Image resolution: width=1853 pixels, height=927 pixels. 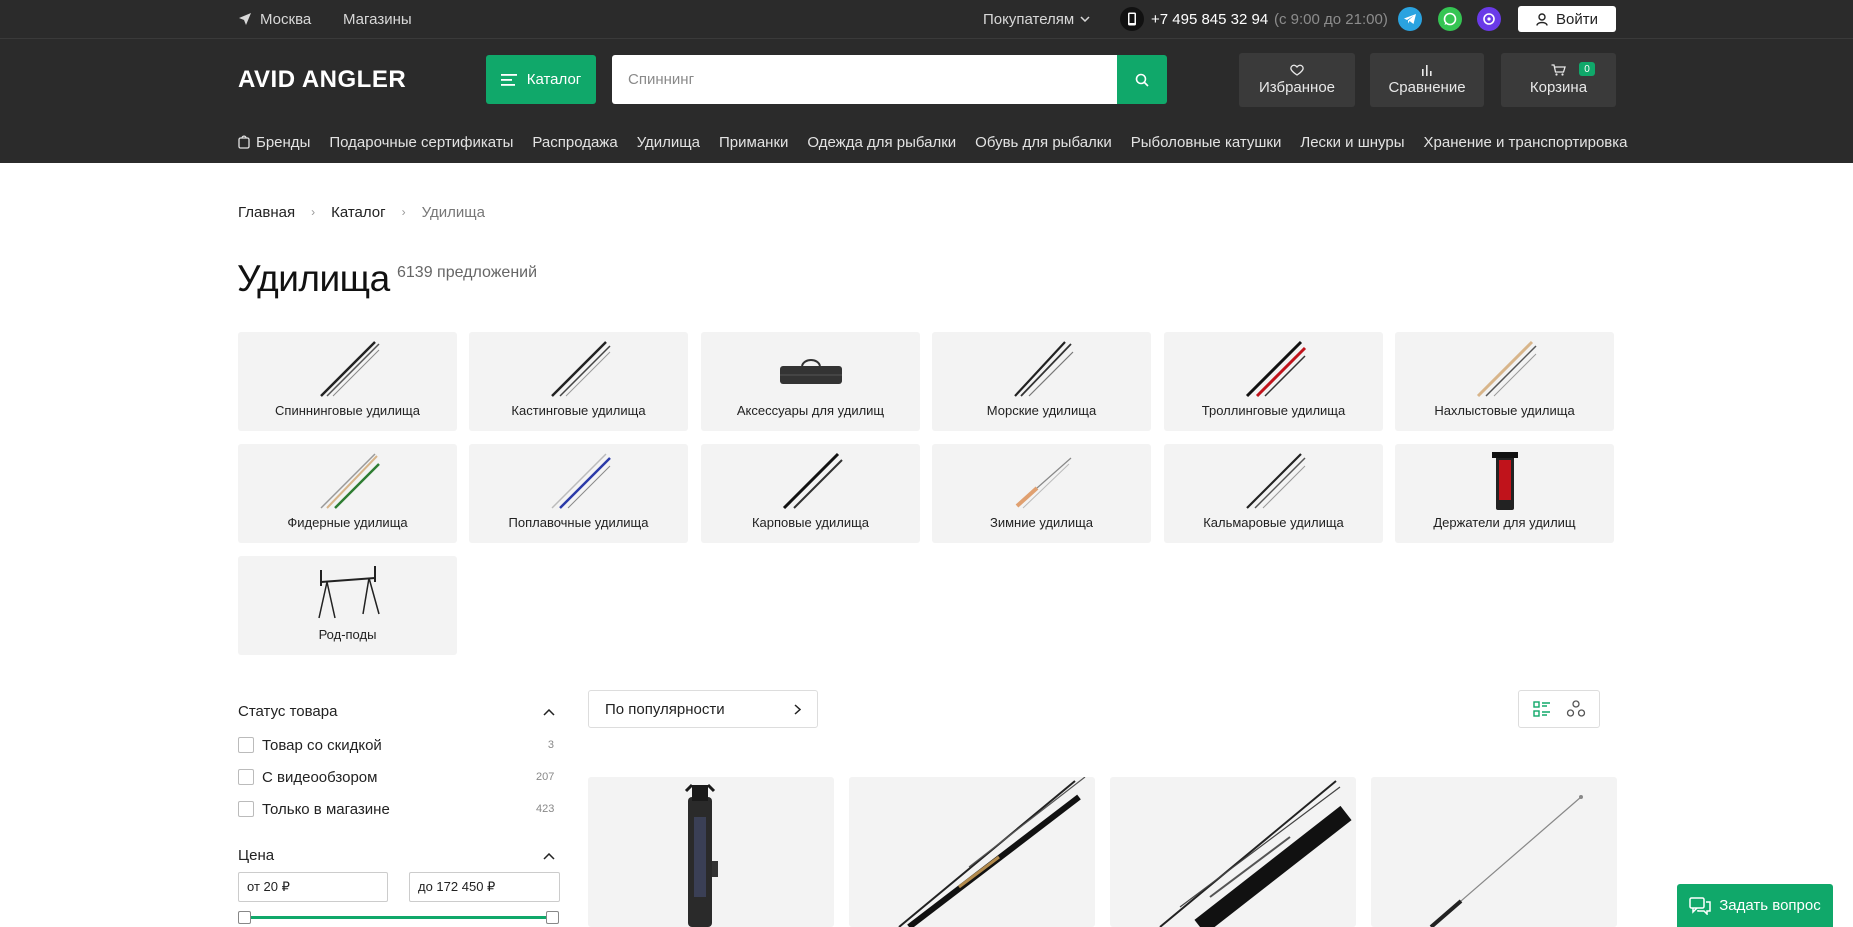 I want to click on compare-button: Сравнение, so click(x=1427, y=80).